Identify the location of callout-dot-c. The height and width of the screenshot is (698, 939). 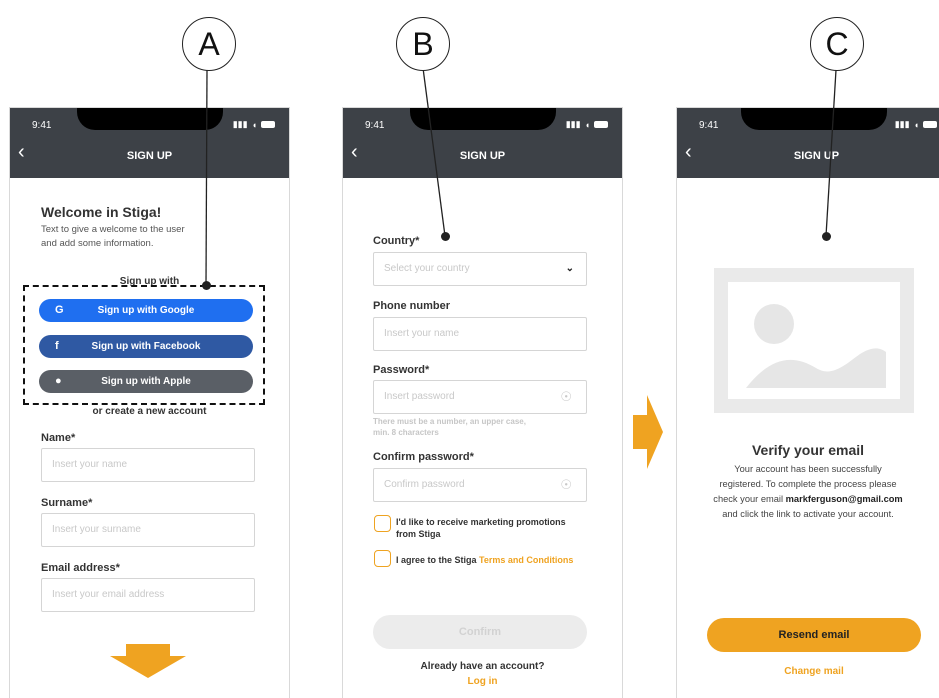
(826, 236).